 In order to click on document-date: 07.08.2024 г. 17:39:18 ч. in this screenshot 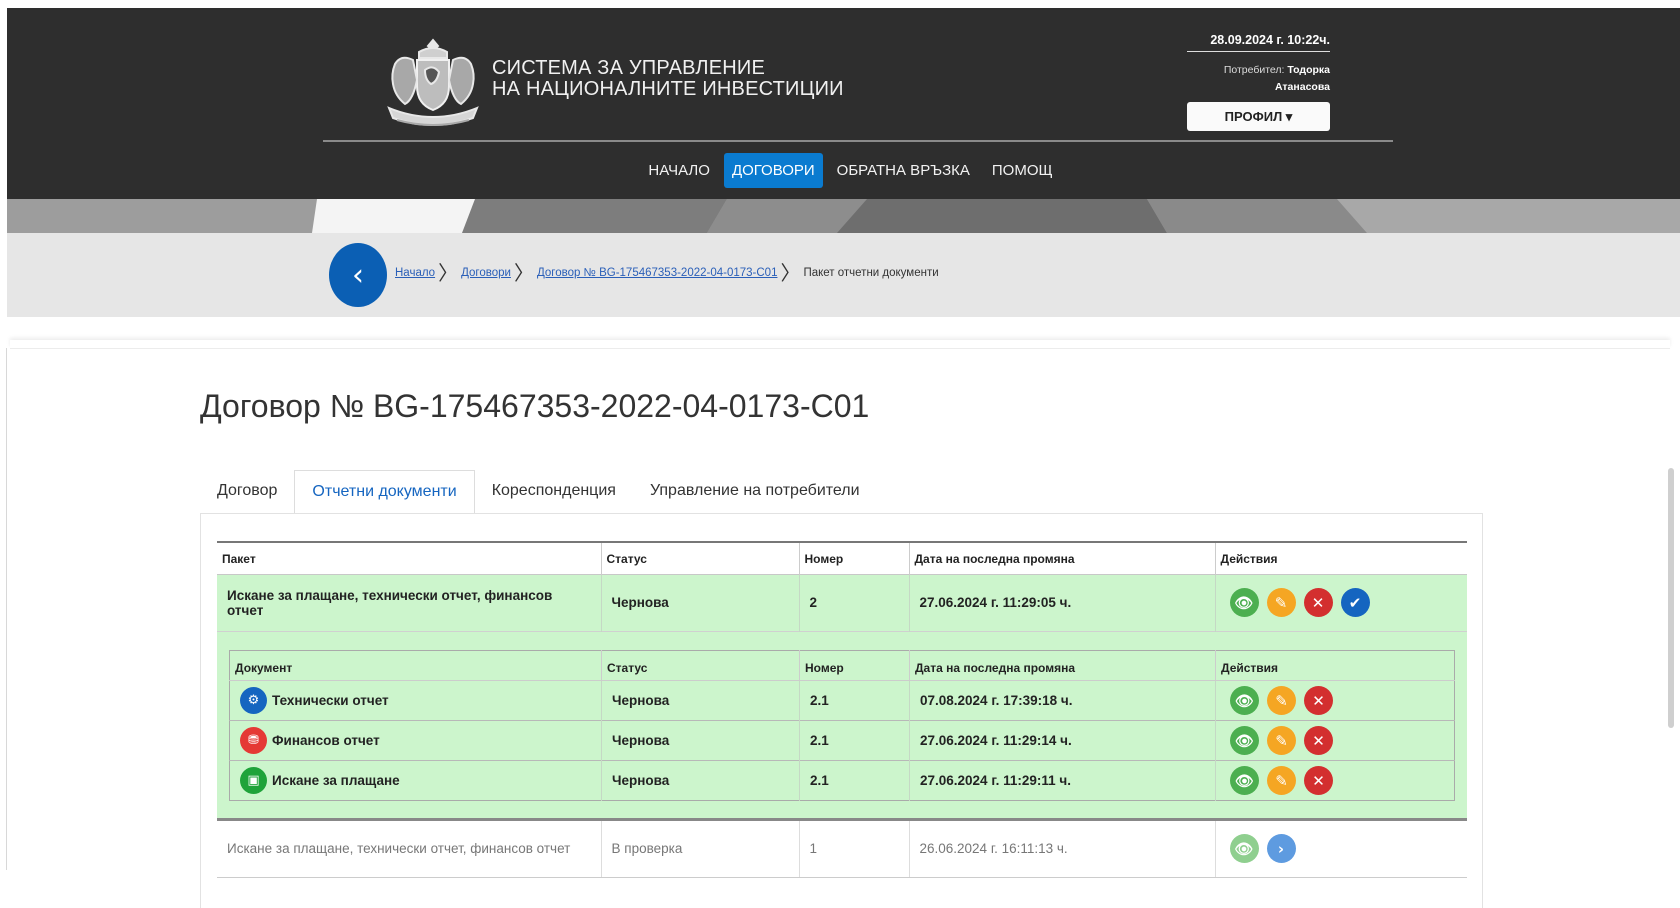, I will do `click(1062, 700)`.